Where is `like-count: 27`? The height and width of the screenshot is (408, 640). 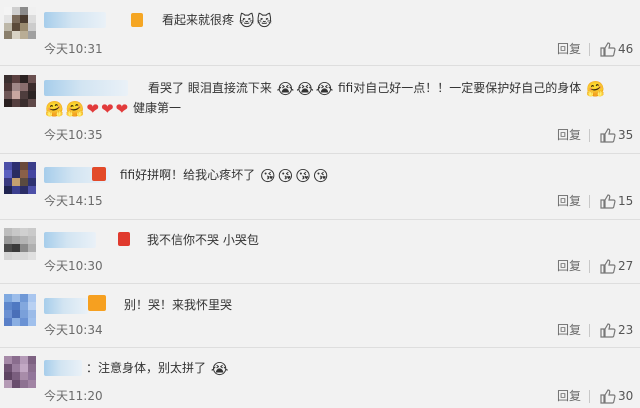
like-count: 27 is located at coordinates (626, 266).